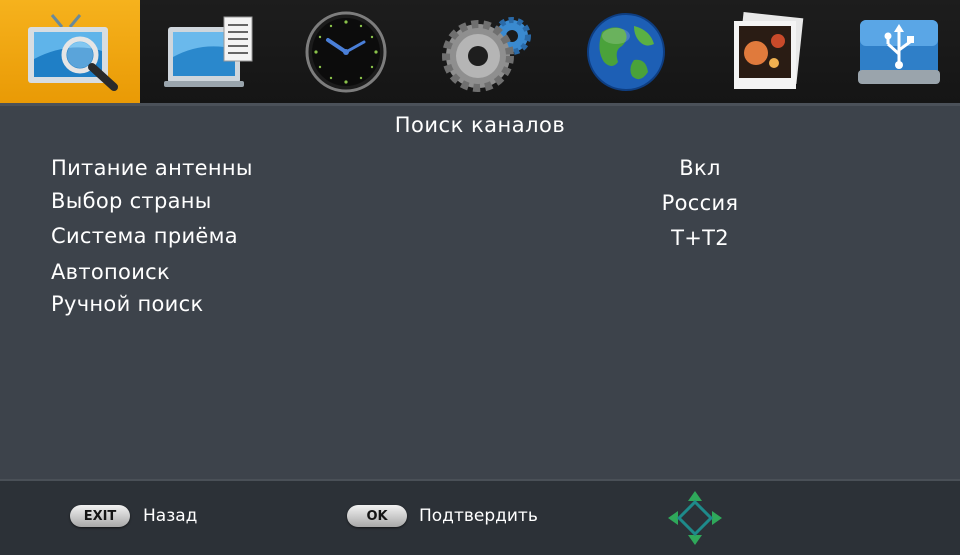  I want to click on globe-icon, so click(626, 51).